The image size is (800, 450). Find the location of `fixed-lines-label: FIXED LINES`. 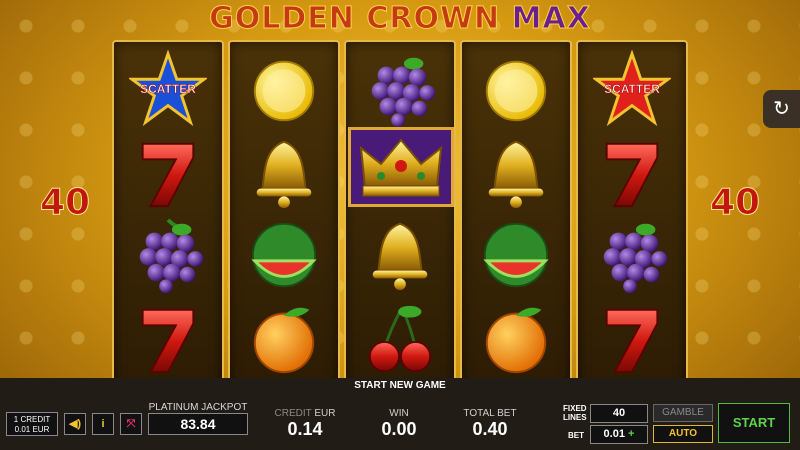

fixed-lines-label: FIXED LINES is located at coordinates (575, 413).